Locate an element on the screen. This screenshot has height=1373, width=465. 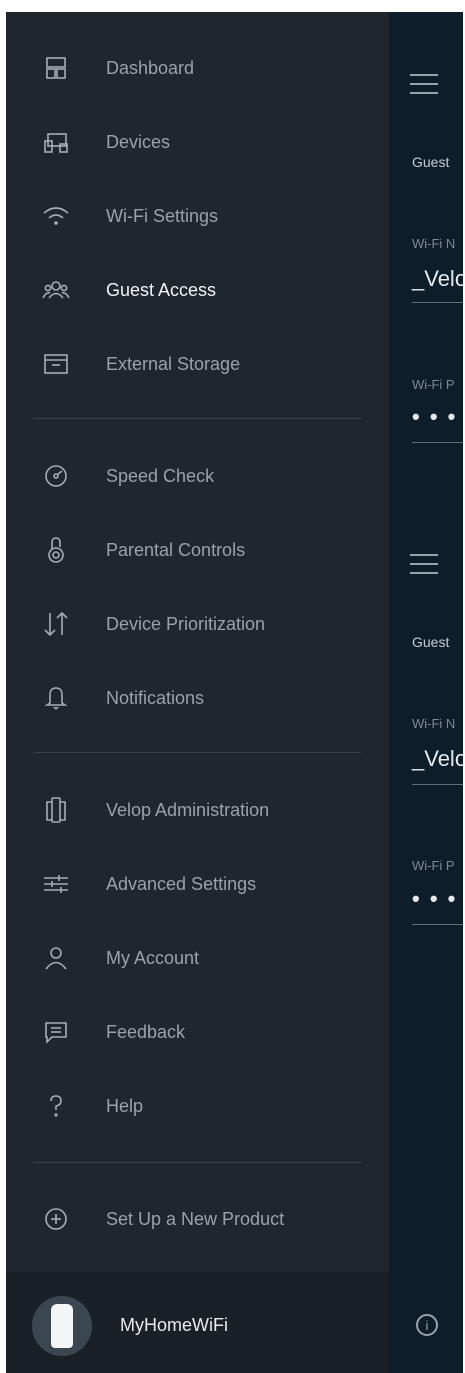
network-footer: MyHomeWiFi is located at coordinates (197, 1322).